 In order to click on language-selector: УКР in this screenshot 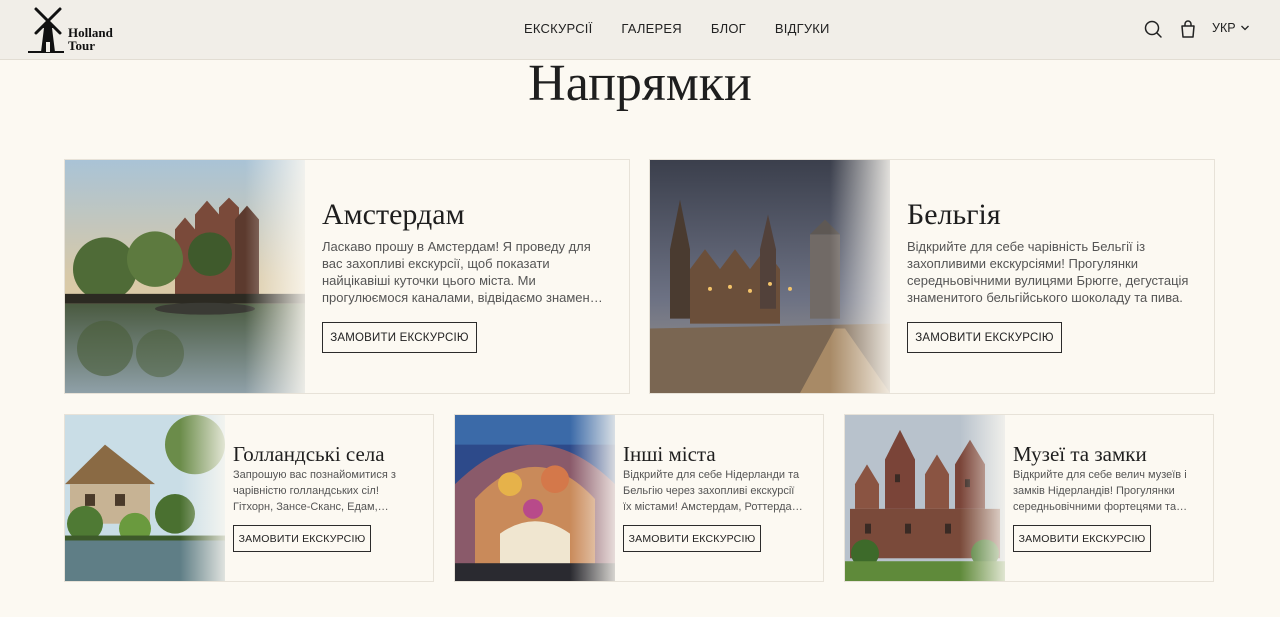, I will do `click(1231, 28)`.